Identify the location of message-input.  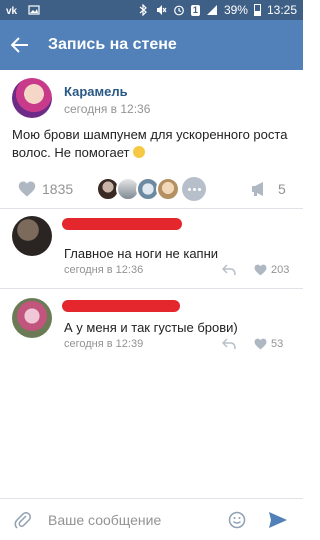
(133, 520).